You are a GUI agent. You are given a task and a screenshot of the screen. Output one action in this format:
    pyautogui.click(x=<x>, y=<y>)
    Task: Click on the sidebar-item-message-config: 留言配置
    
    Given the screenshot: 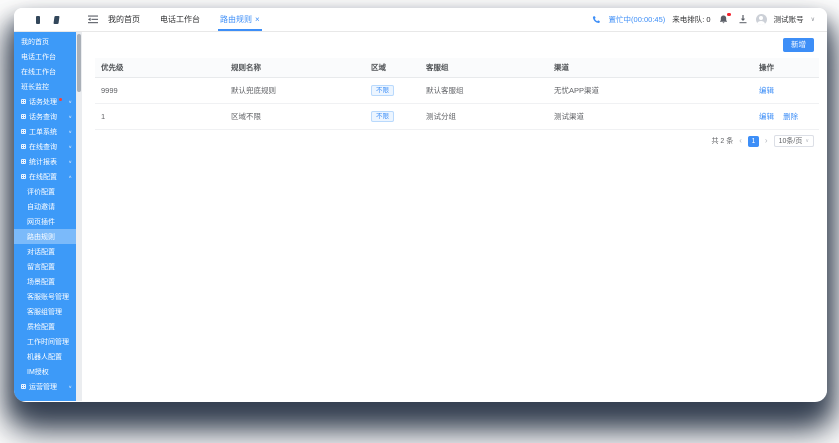 What is the action you would take?
    pyautogui.click(x=45, y=266)
    